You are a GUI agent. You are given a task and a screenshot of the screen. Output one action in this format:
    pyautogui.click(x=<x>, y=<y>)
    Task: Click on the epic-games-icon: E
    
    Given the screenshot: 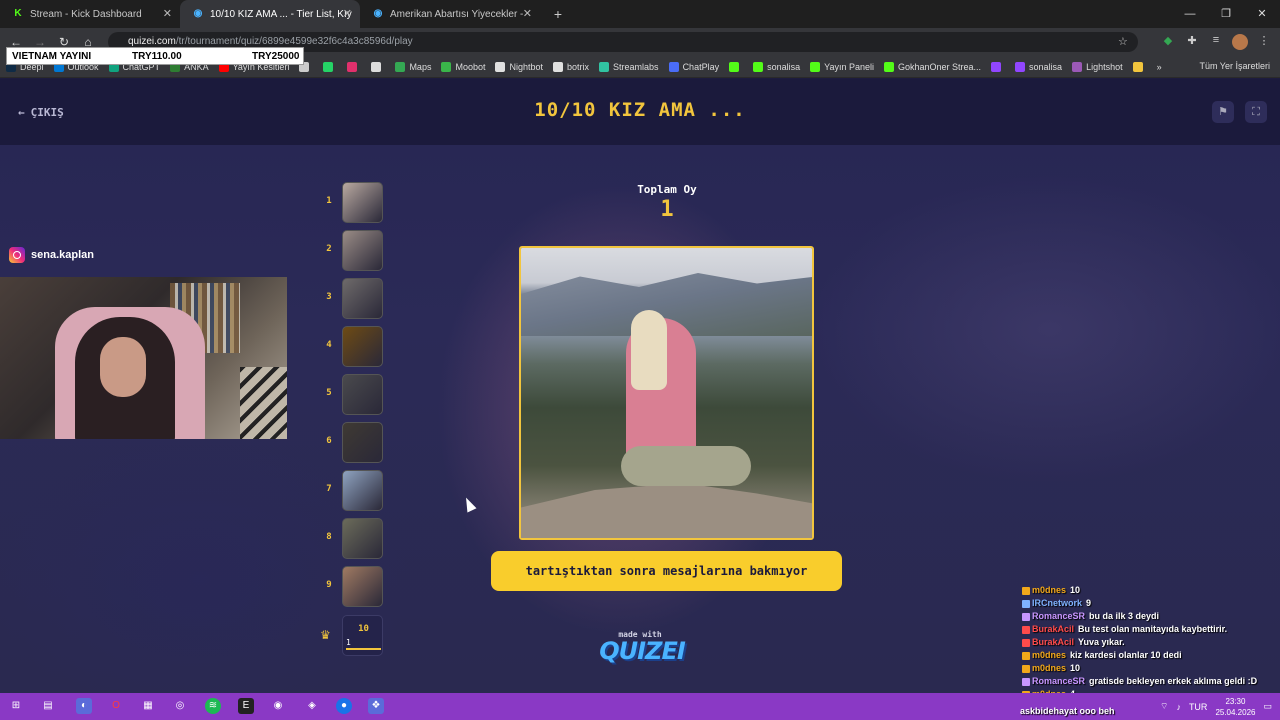 What is the action you would take?
    pyautogui.click(x=246, y=706)
    